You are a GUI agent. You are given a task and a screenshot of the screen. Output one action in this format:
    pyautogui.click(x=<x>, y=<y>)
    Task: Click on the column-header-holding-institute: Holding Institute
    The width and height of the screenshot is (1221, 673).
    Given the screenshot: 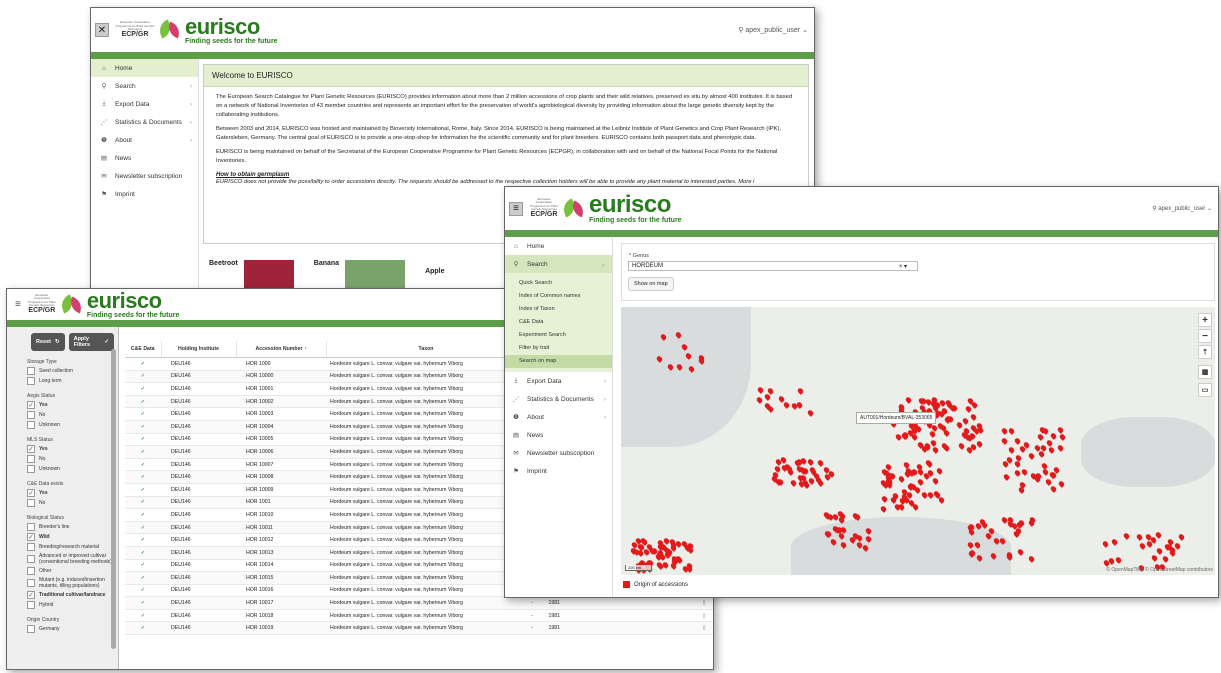 What is the action you would take?
    pyautogui.click(x=199, y=349)
    